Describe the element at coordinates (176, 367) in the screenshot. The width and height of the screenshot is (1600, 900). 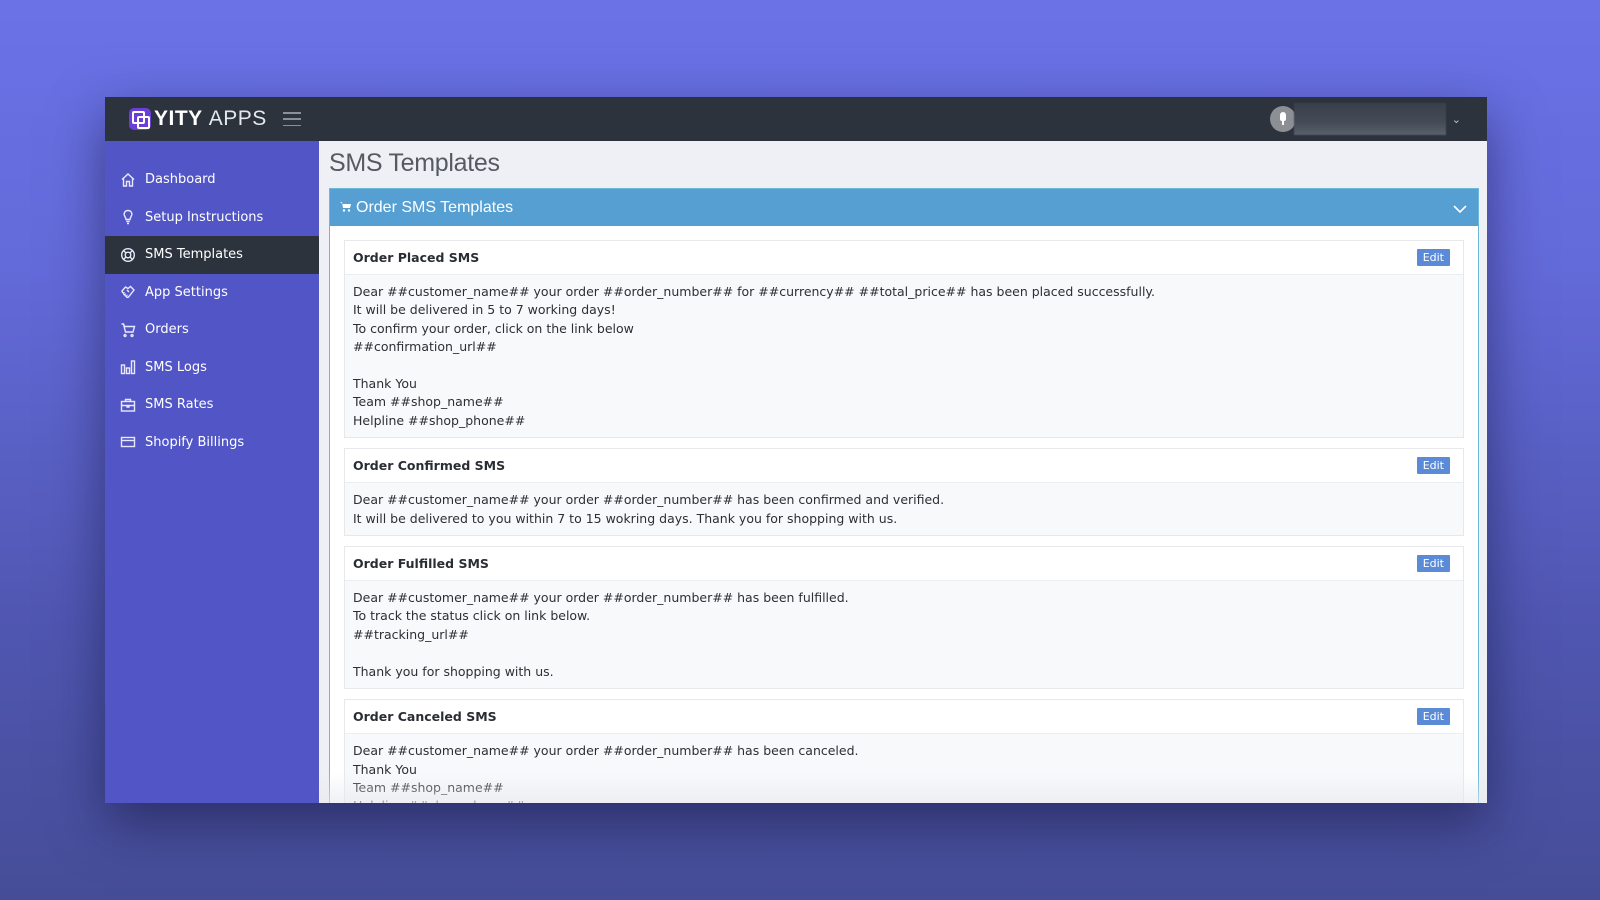
I see `sidebar-item-label: SMS Logs` at that location.